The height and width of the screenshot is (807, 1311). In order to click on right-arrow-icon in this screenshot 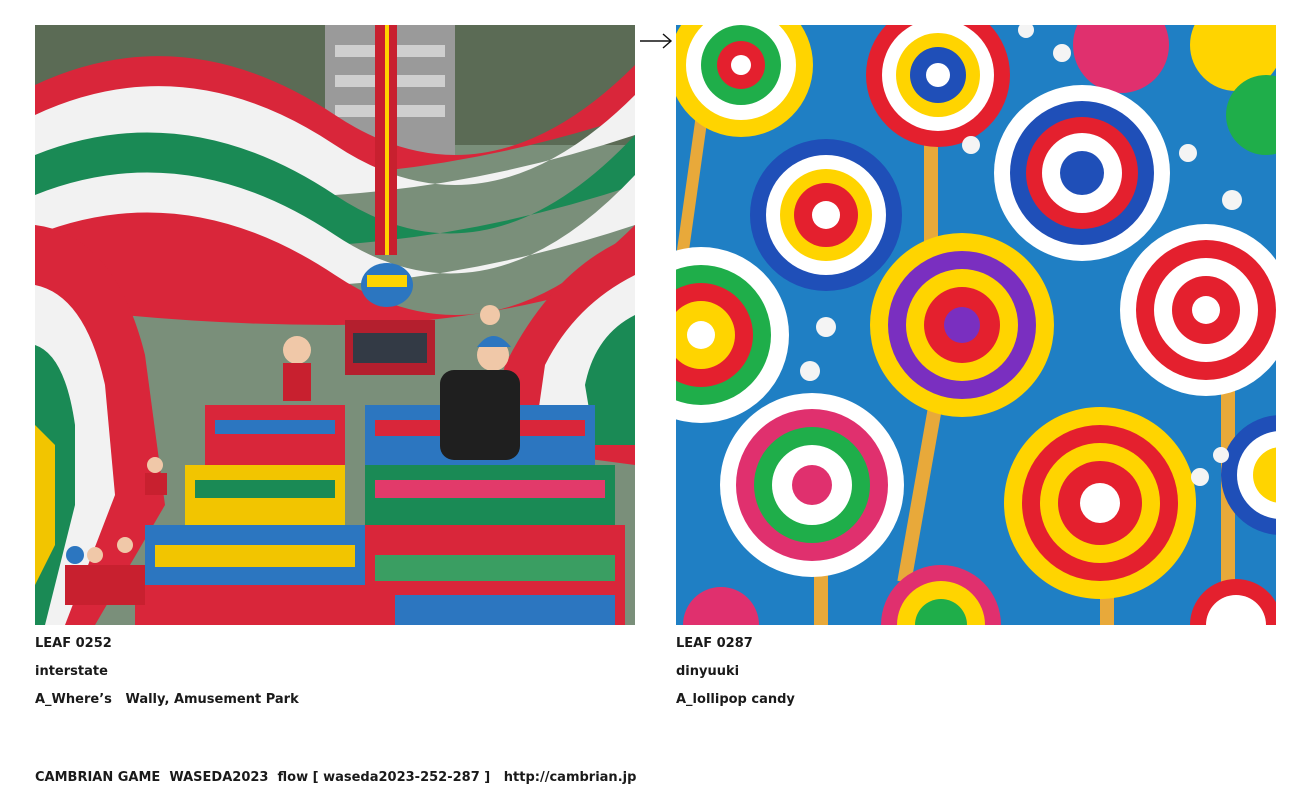, I will do `click(656, 41)`.